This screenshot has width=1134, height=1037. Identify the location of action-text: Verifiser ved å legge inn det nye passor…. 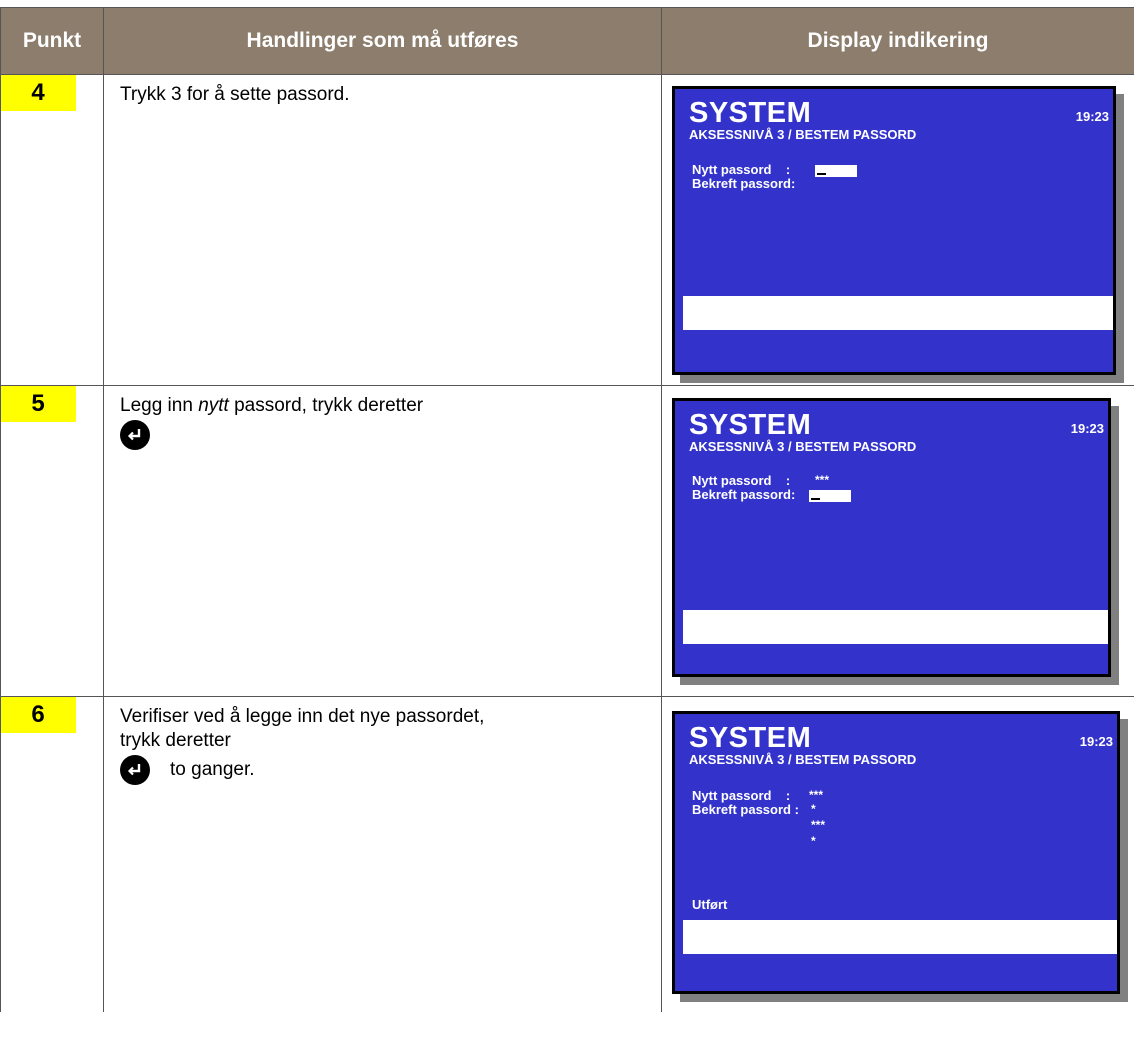
(382, 741).